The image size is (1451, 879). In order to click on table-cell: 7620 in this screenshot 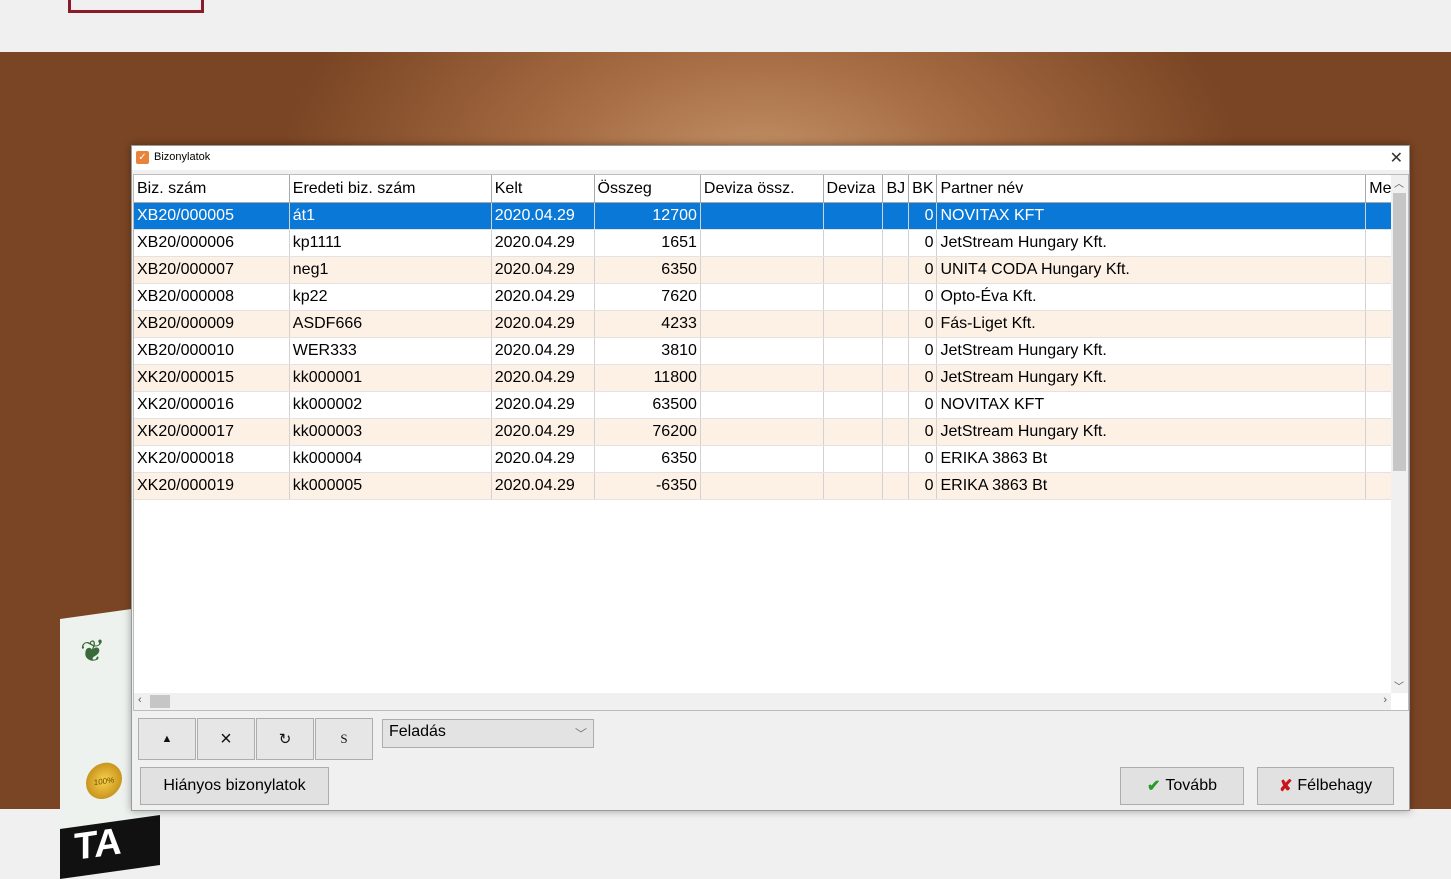, I will do `click(647, 297)`.